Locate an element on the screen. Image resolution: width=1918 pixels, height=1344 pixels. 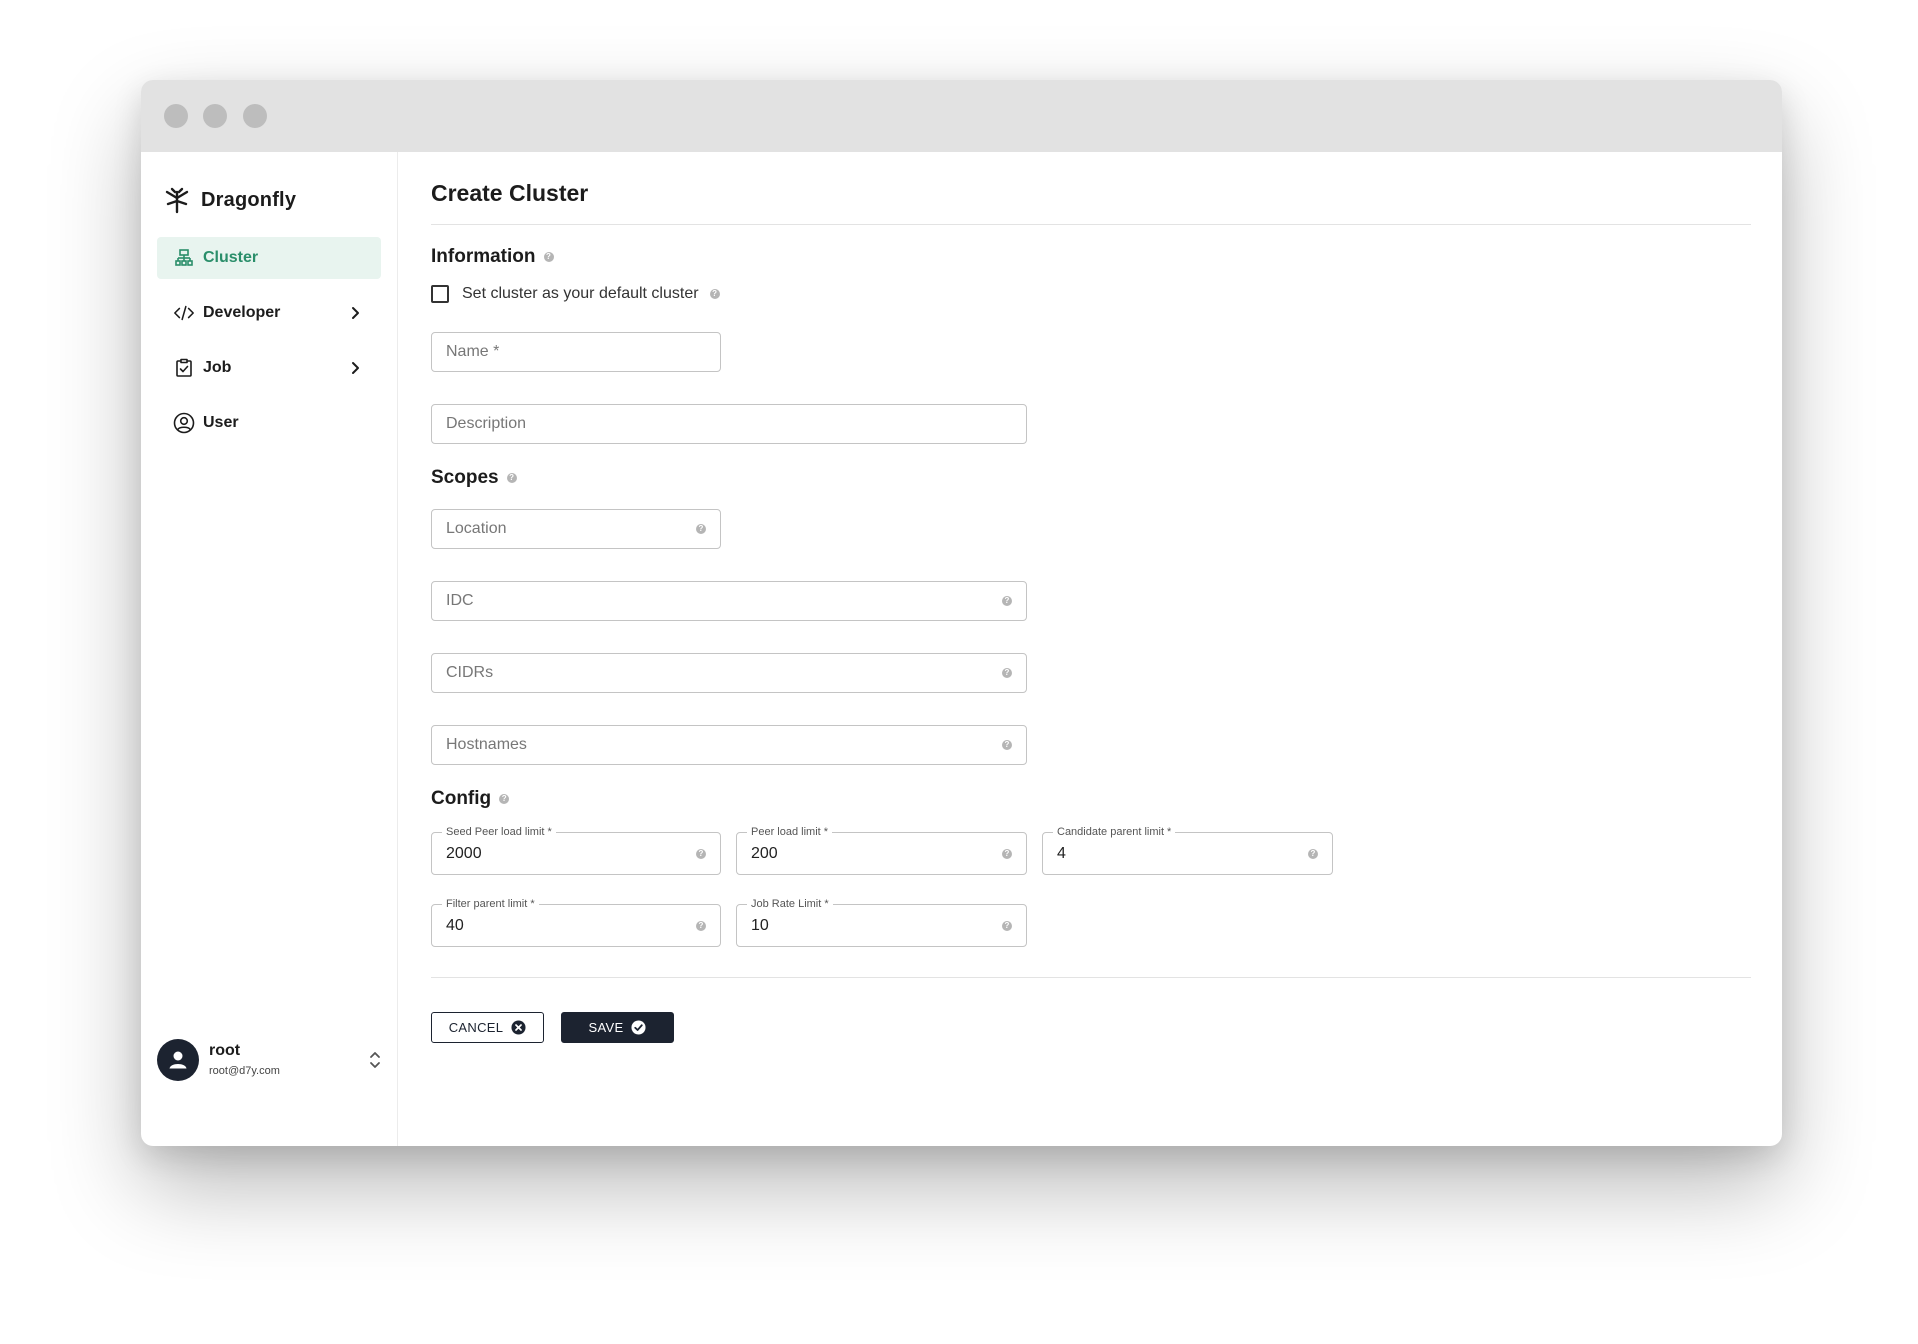
cidrs-field: ? is located at coordinates (729, 673).